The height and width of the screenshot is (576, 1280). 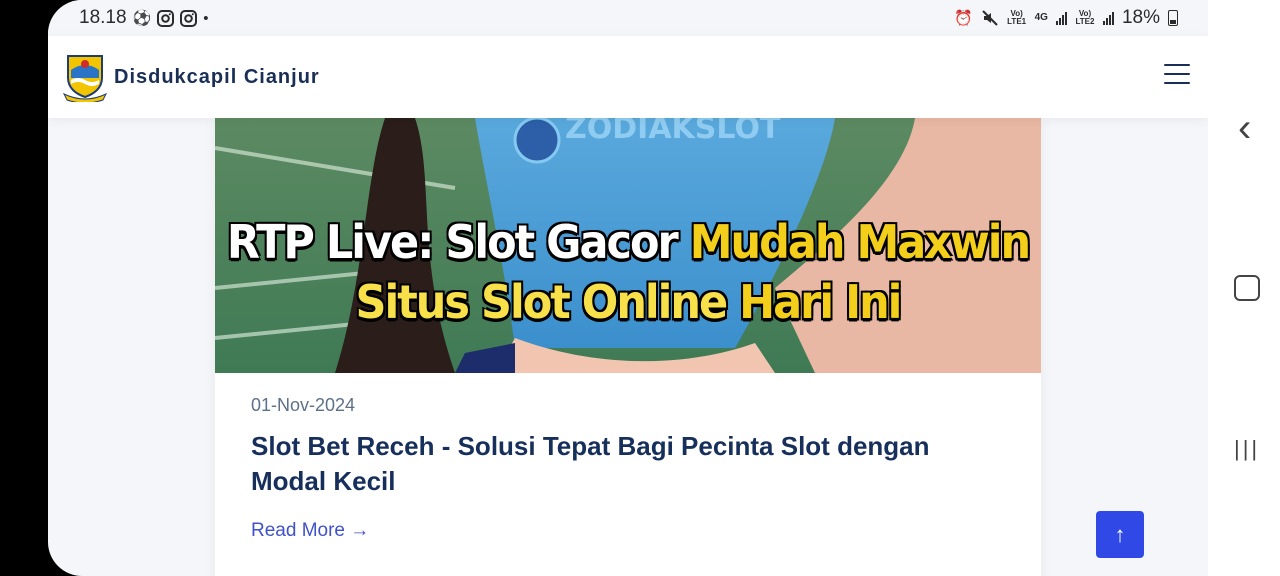 I want to click on status-time: 18.18, so click(x=103, y=17).